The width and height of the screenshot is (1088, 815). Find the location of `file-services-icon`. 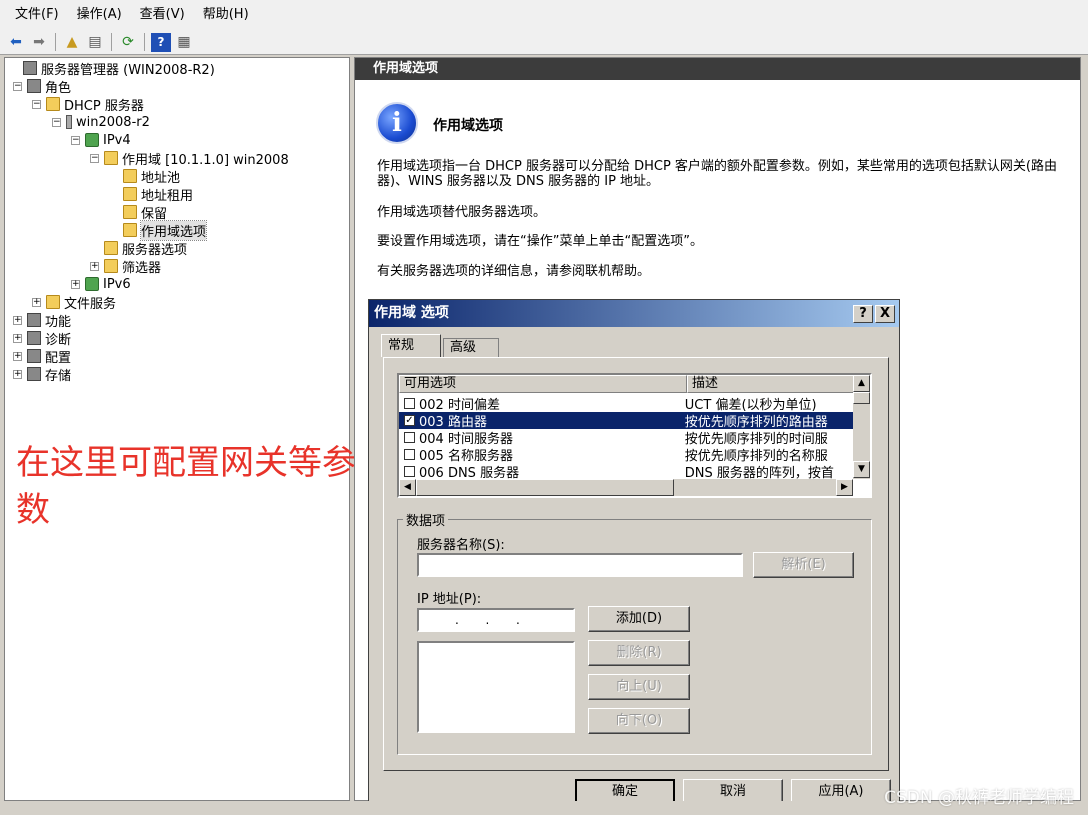

file-services-icon is located at coordinates (53, 302).